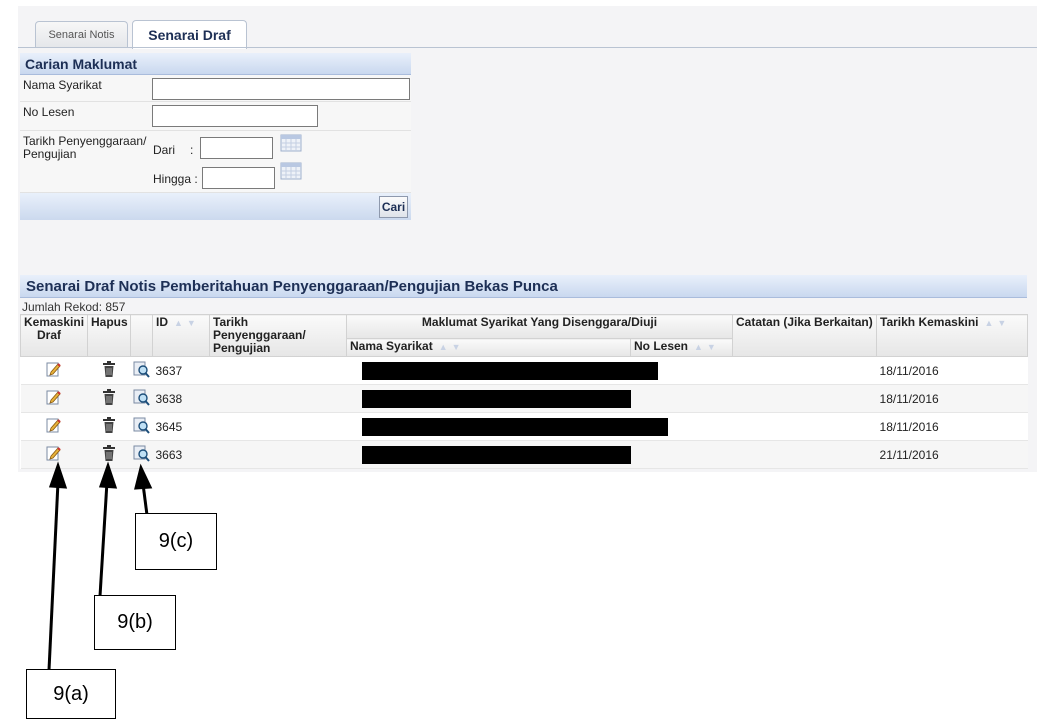 This screenshot has height=719, width=1037. Describe the element at coordinates (58, 475) in the screenshot. I see `arrow-9a-head` at that location.